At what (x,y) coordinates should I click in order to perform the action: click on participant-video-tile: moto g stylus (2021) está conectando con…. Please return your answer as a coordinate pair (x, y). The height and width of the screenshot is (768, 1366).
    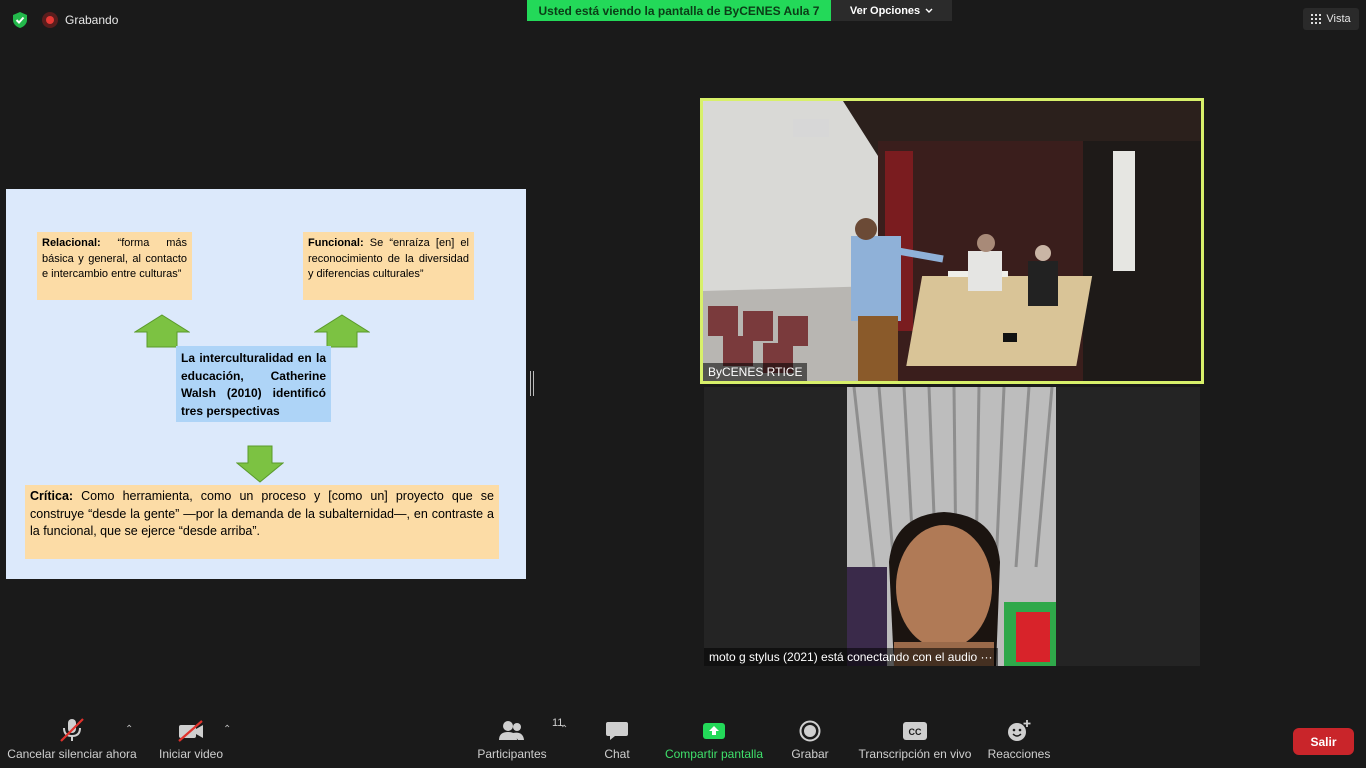
    Looking at the image, I should click on (952, 526).